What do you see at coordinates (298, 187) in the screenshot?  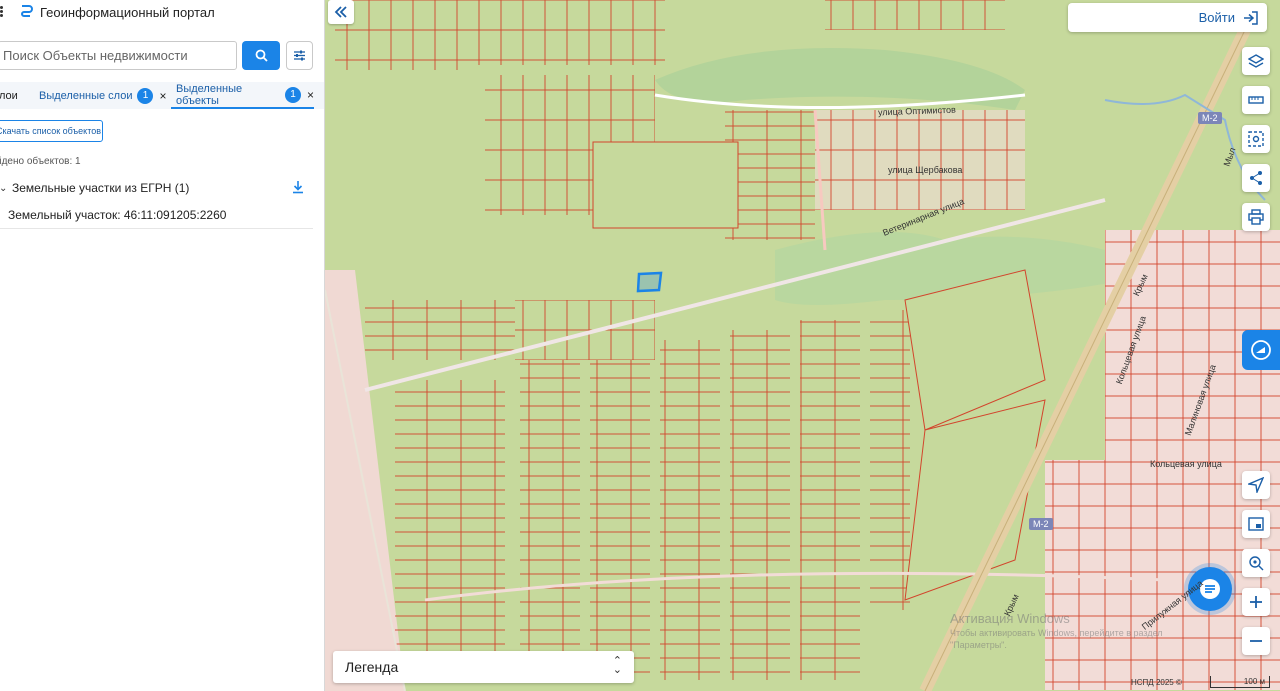 I see `download-icon` at bounding box center [298, 187].